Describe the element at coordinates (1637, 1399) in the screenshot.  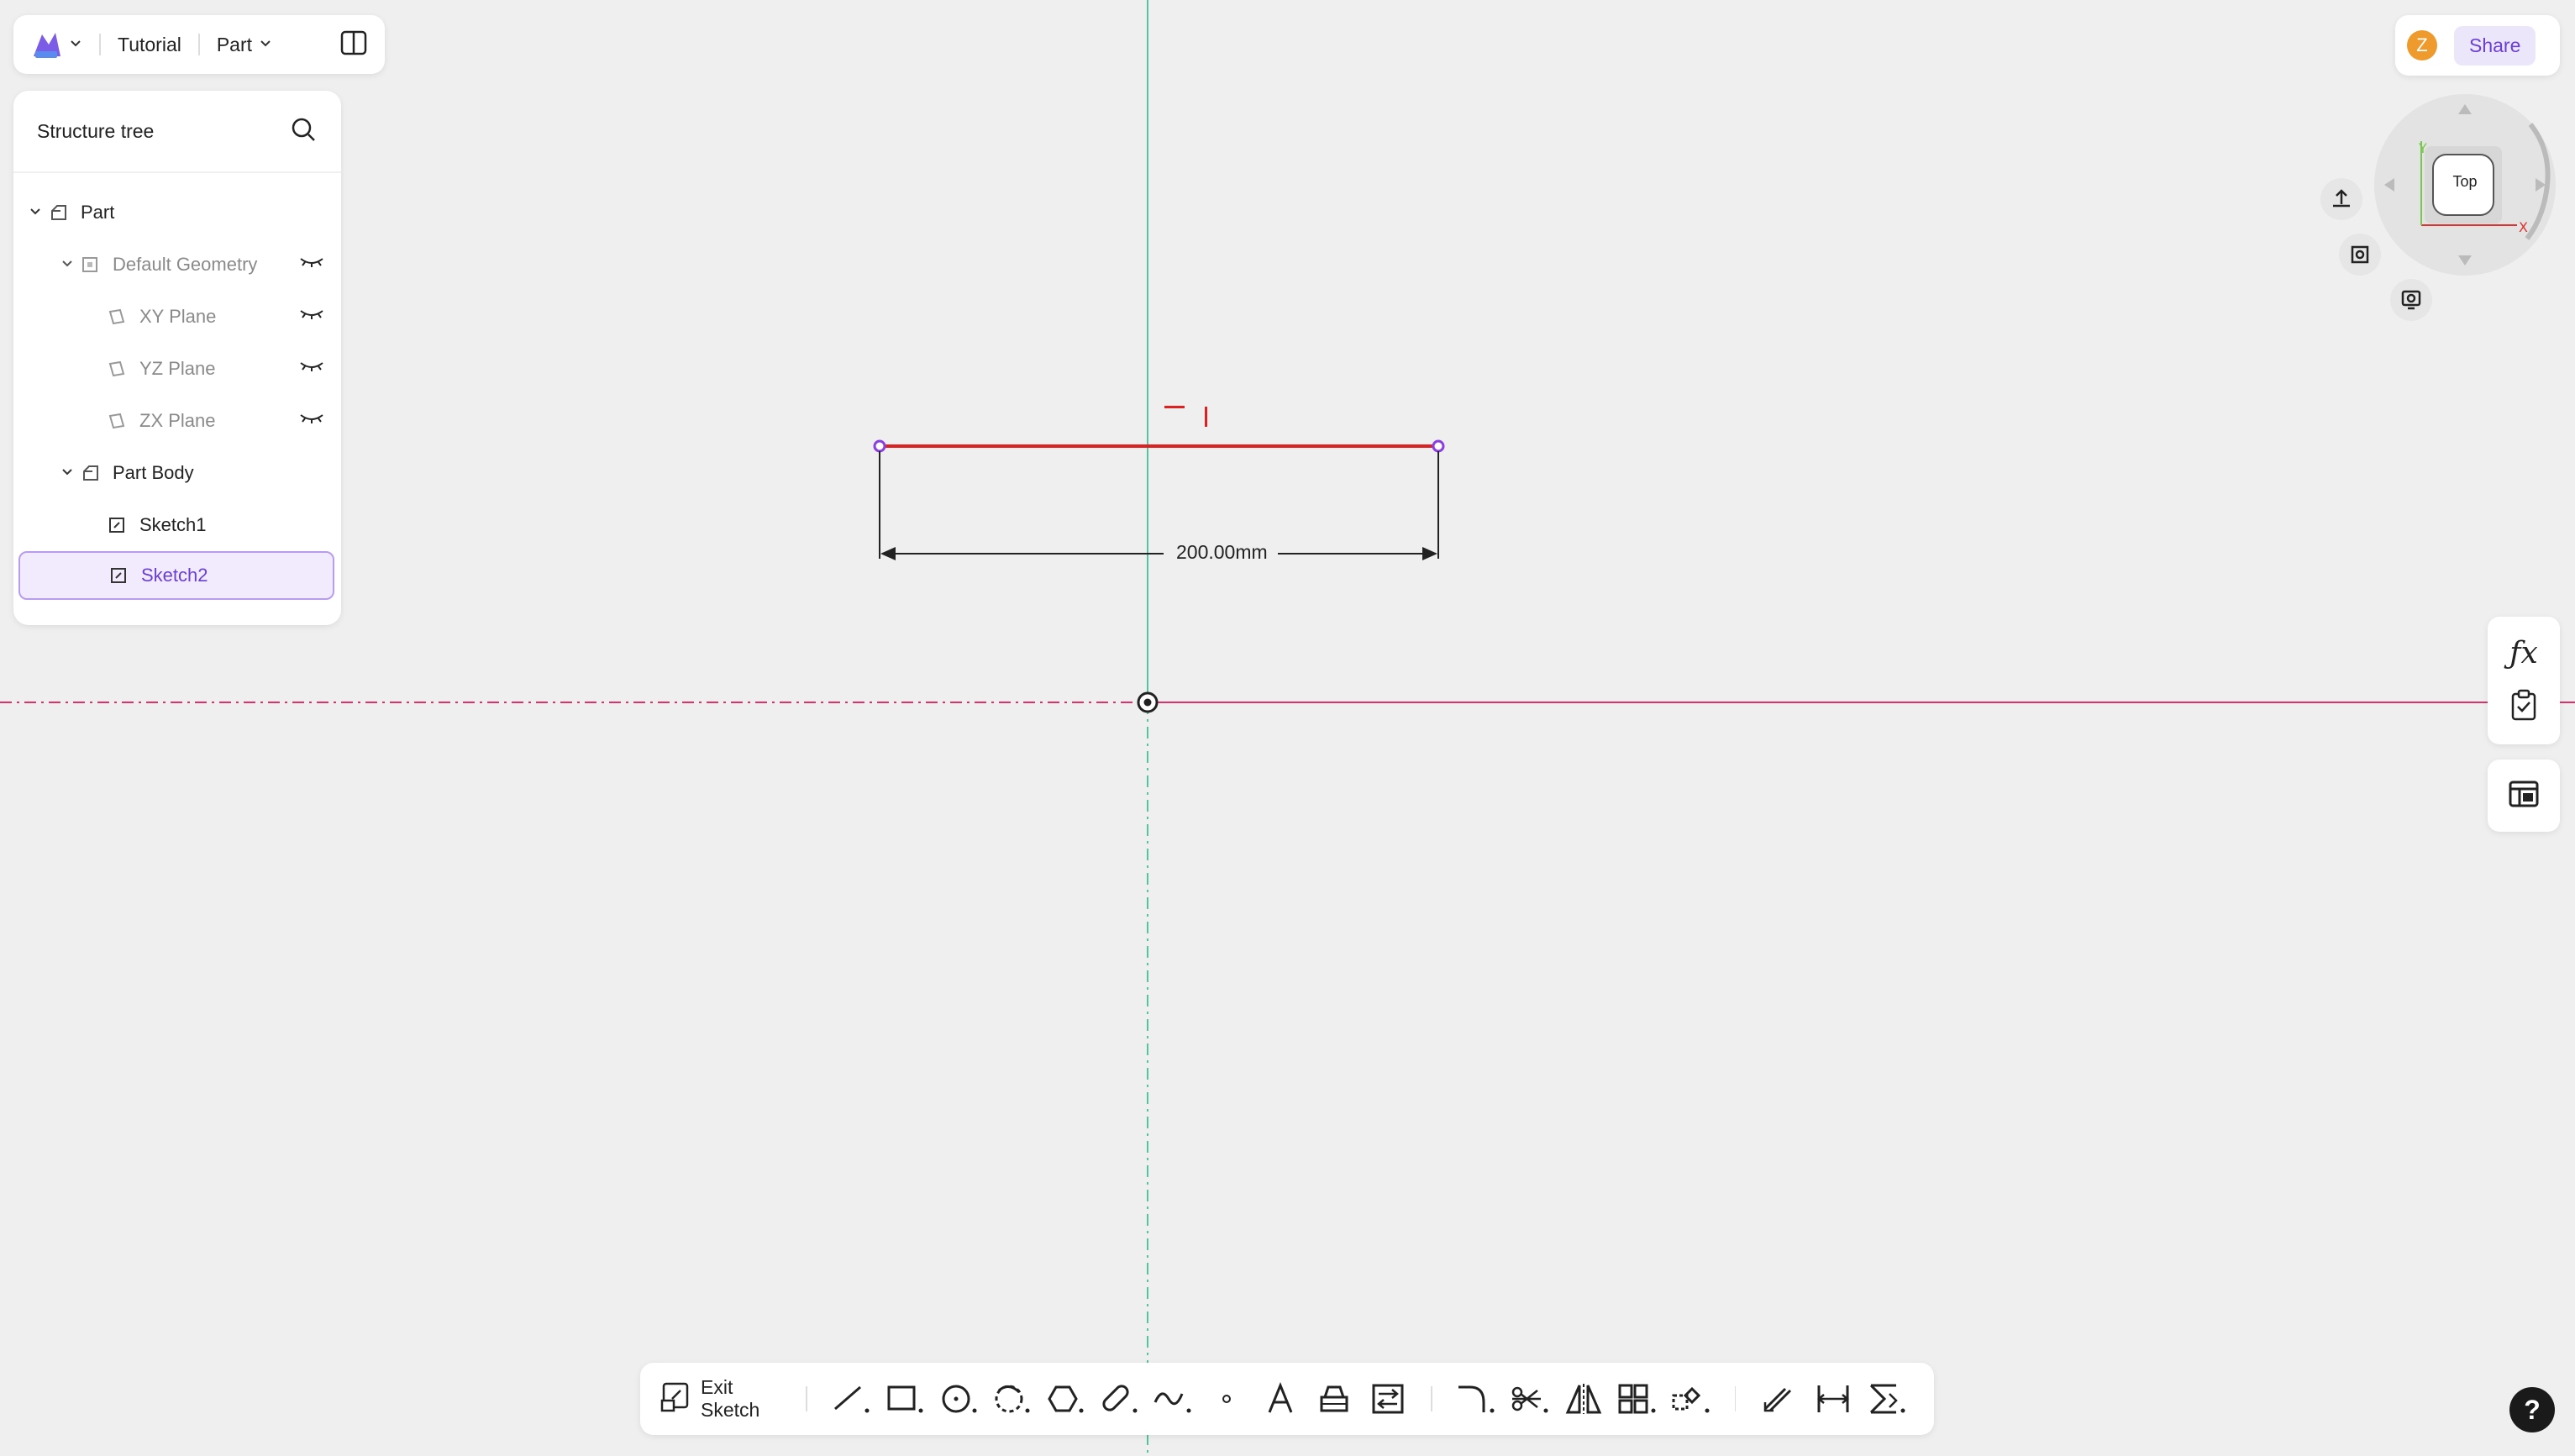
I see `pattern-tool-icon` at that location.